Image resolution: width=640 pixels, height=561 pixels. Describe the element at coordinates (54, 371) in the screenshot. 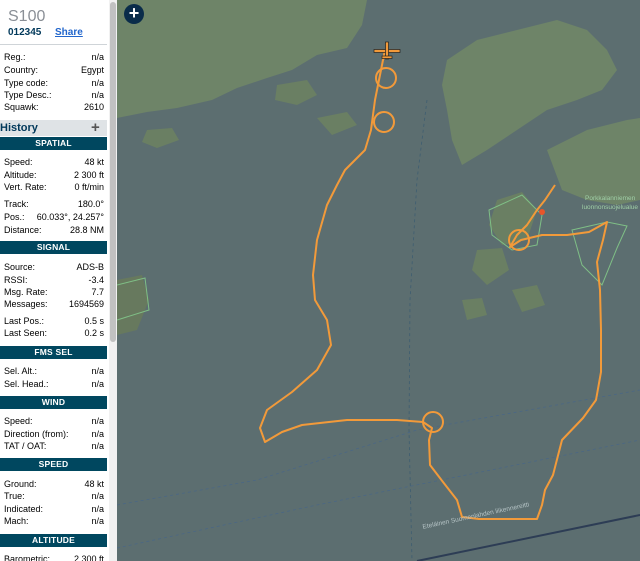

I see `row-sel-alt: Sel. Alt.: n/a` at that location.